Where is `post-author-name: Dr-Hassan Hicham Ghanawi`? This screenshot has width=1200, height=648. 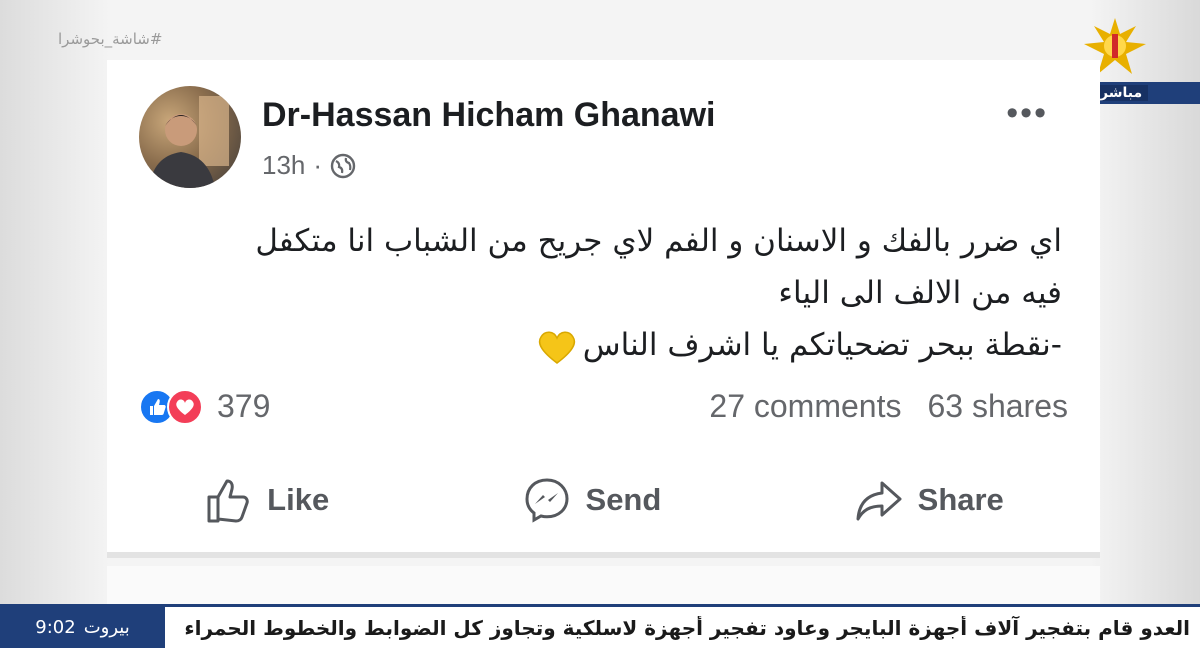 post-author-name: Dr-Hassan Hicham Ghanawi is located at coordinates (488, 115).